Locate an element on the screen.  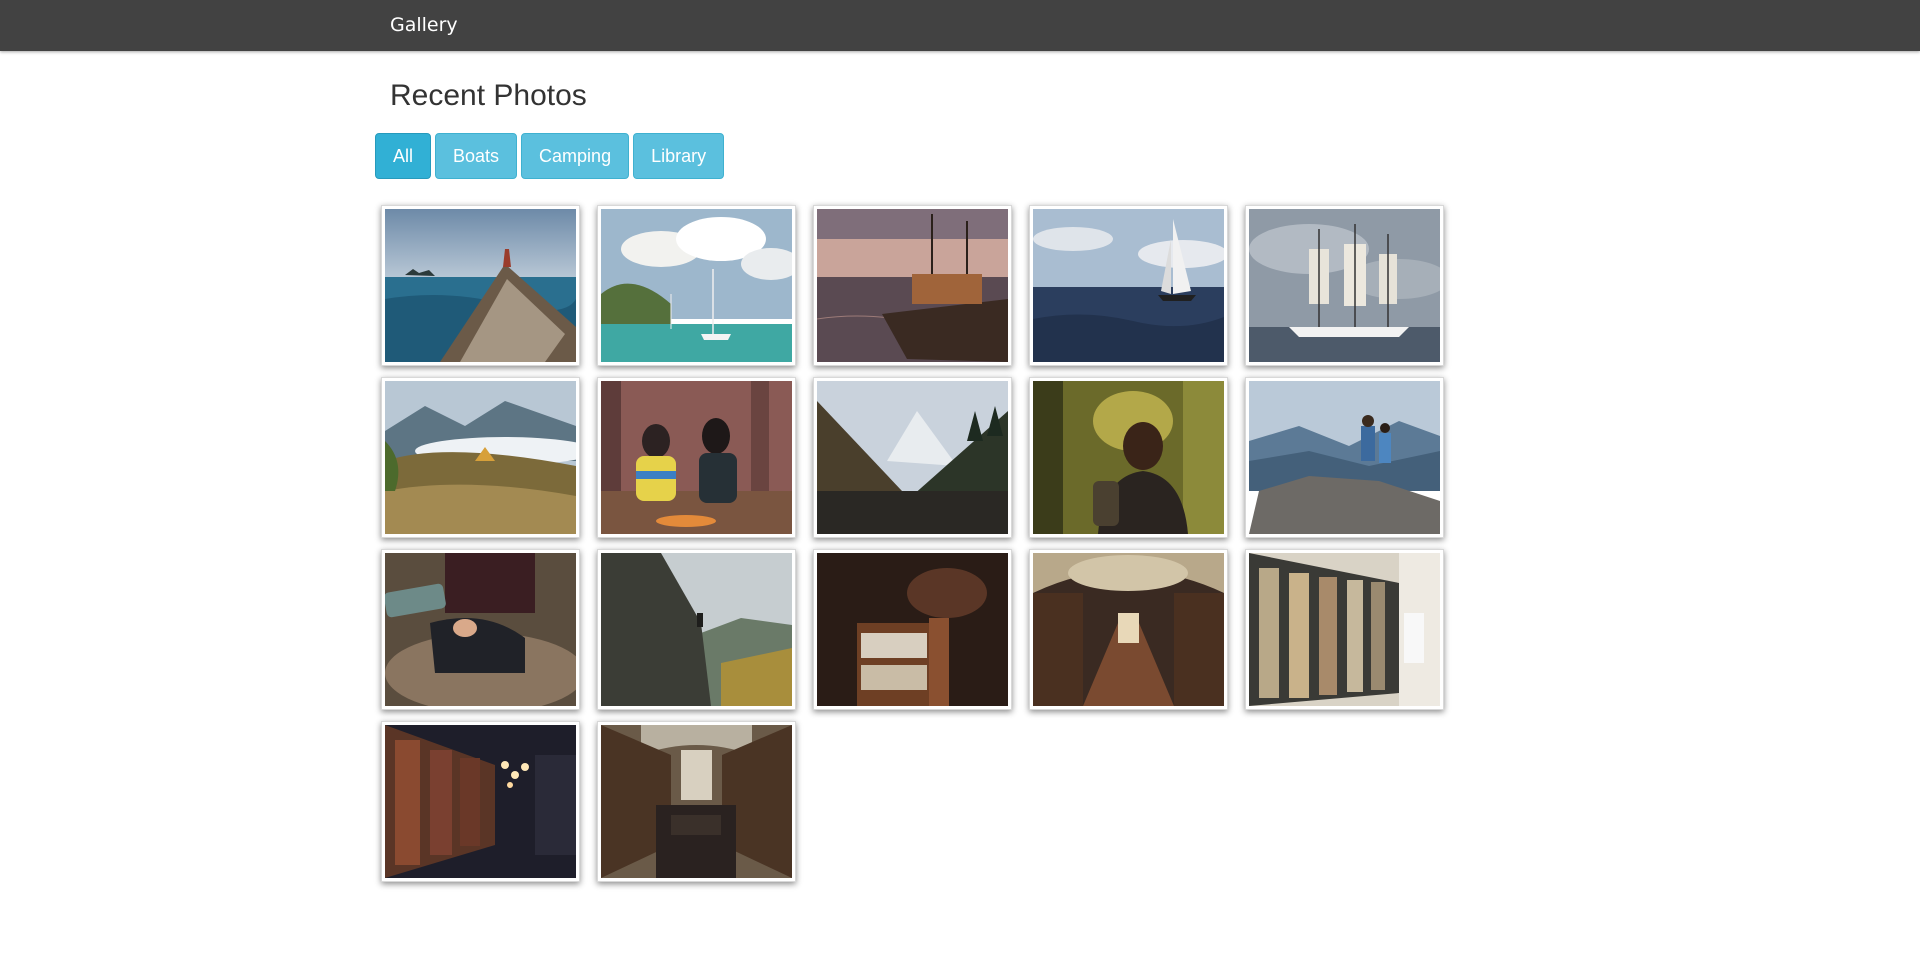
photo-thumbnail-boat-bow is located at coordinates (480, 285).